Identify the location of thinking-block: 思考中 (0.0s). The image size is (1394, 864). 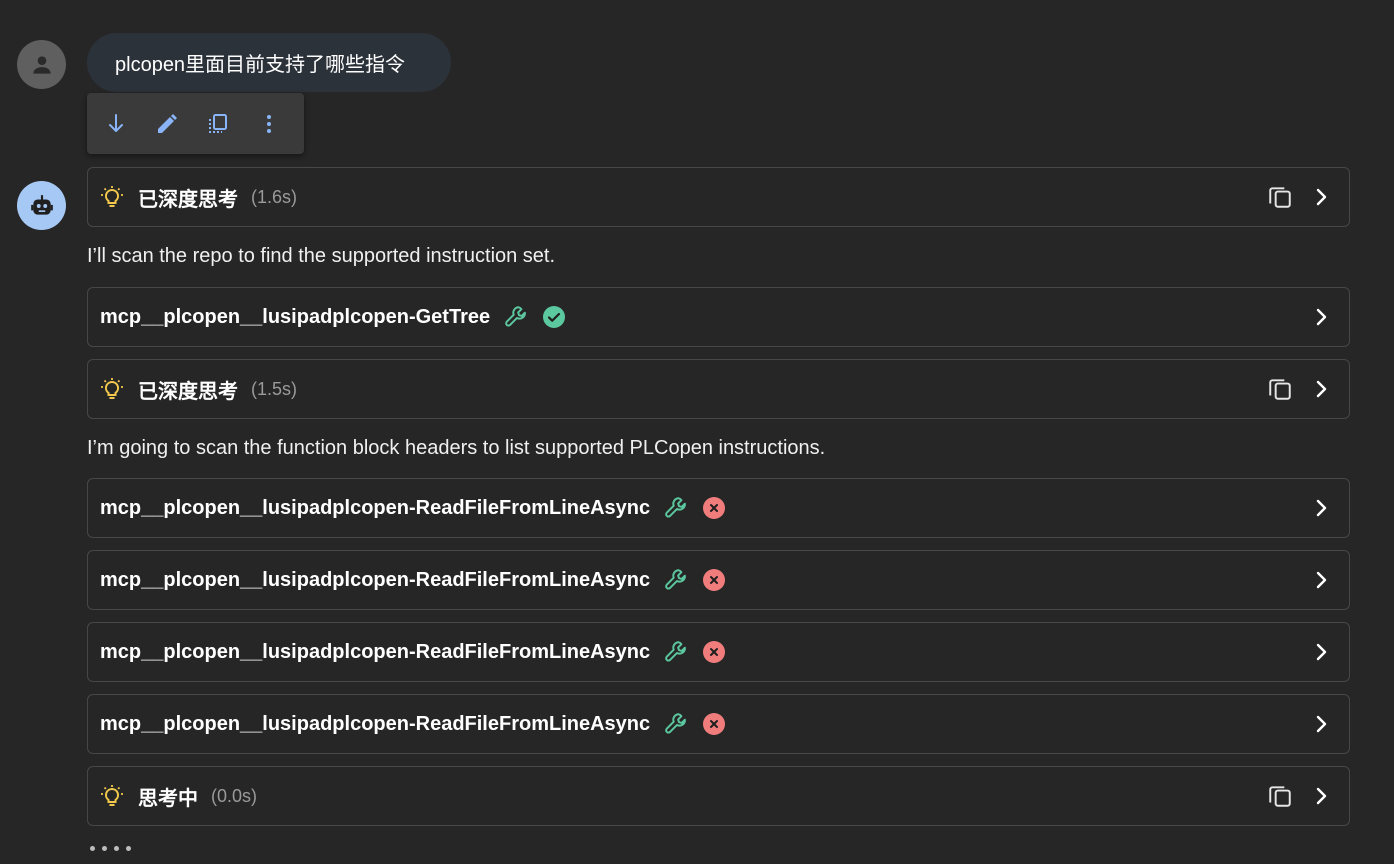
(718, 796).